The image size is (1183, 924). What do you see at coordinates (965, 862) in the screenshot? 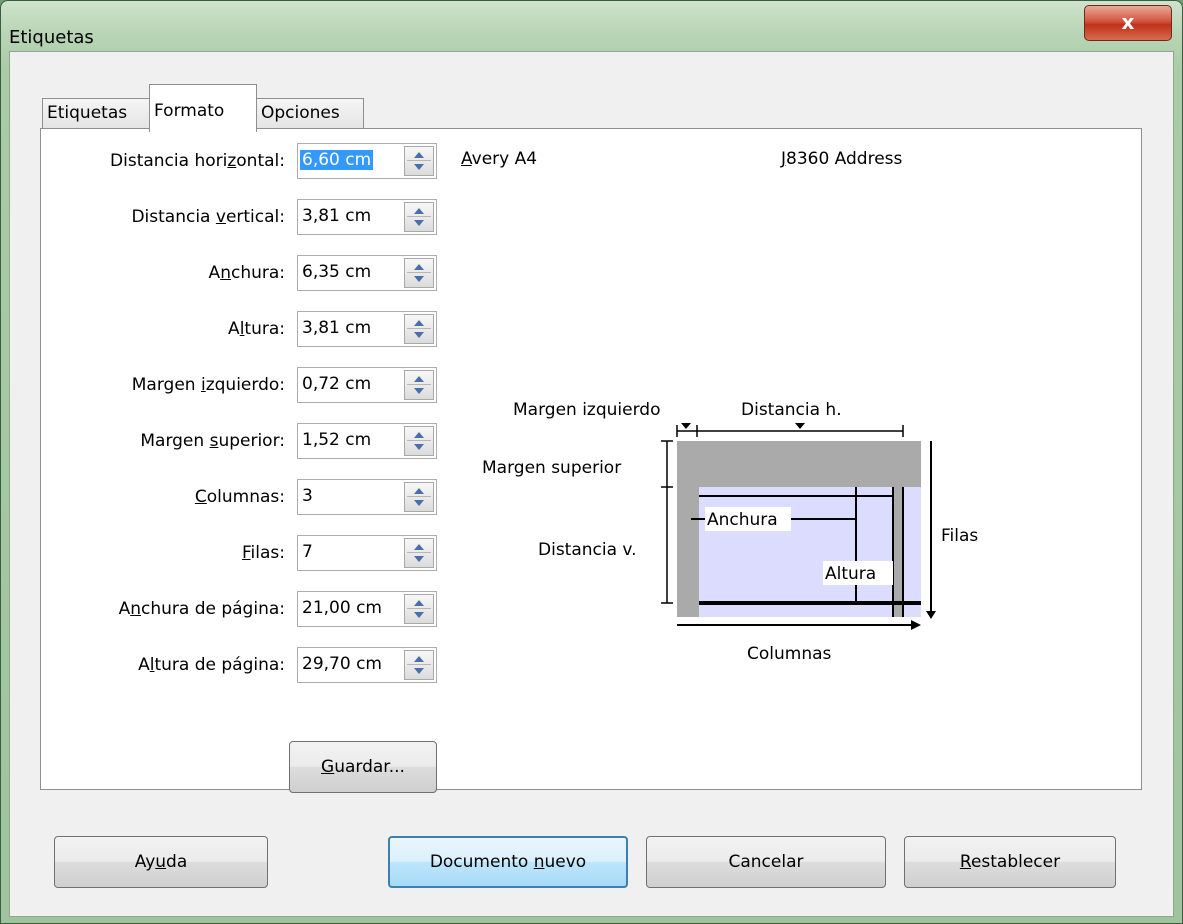
I see `reset-label-key: R` at bounding box center [965, 862].